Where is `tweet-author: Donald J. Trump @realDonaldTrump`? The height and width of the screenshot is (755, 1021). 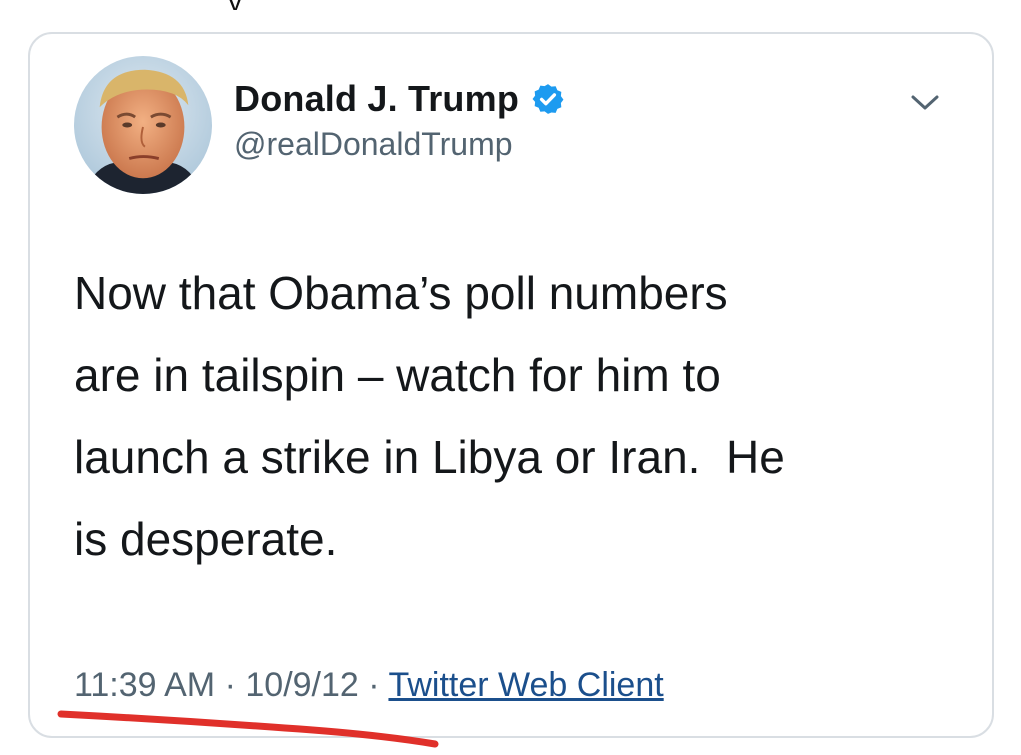 tweet-author: Donald J. Trump @realDonaldTrump is located at coordinates (399, 119).